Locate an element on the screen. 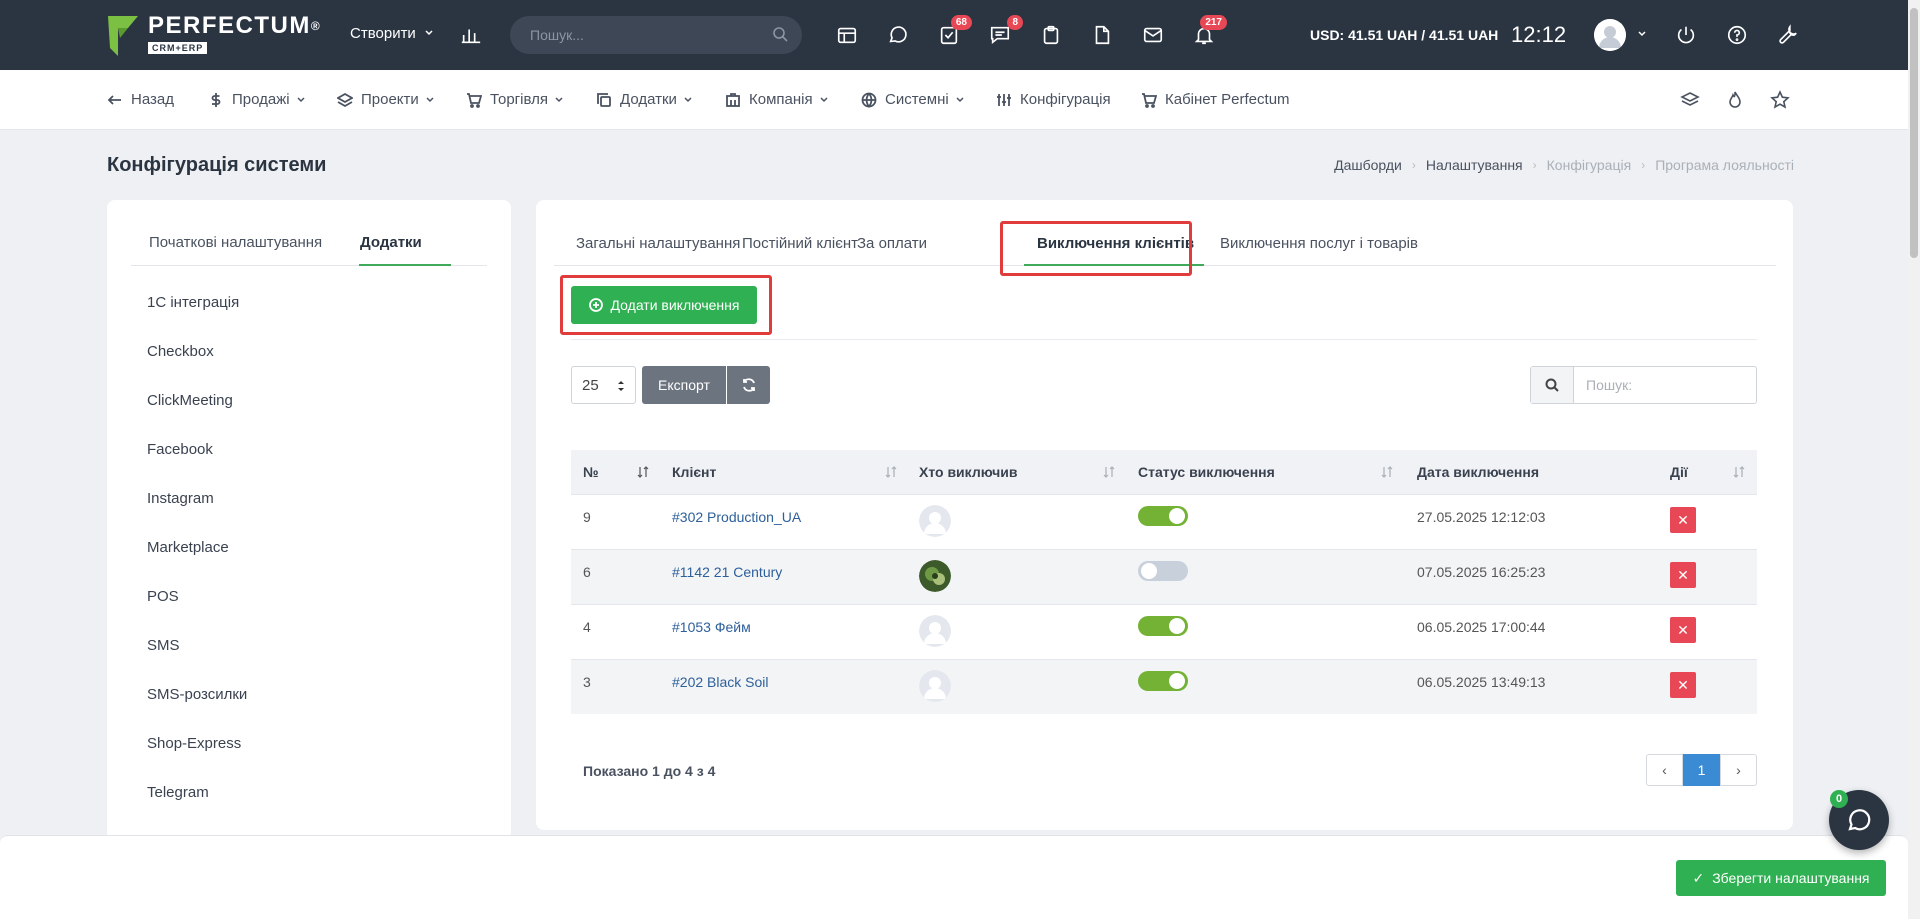 This screenshot has height=919, width=1920. breadcrumb-dashboards: Дашборди is located at coordinates (1368, 165).